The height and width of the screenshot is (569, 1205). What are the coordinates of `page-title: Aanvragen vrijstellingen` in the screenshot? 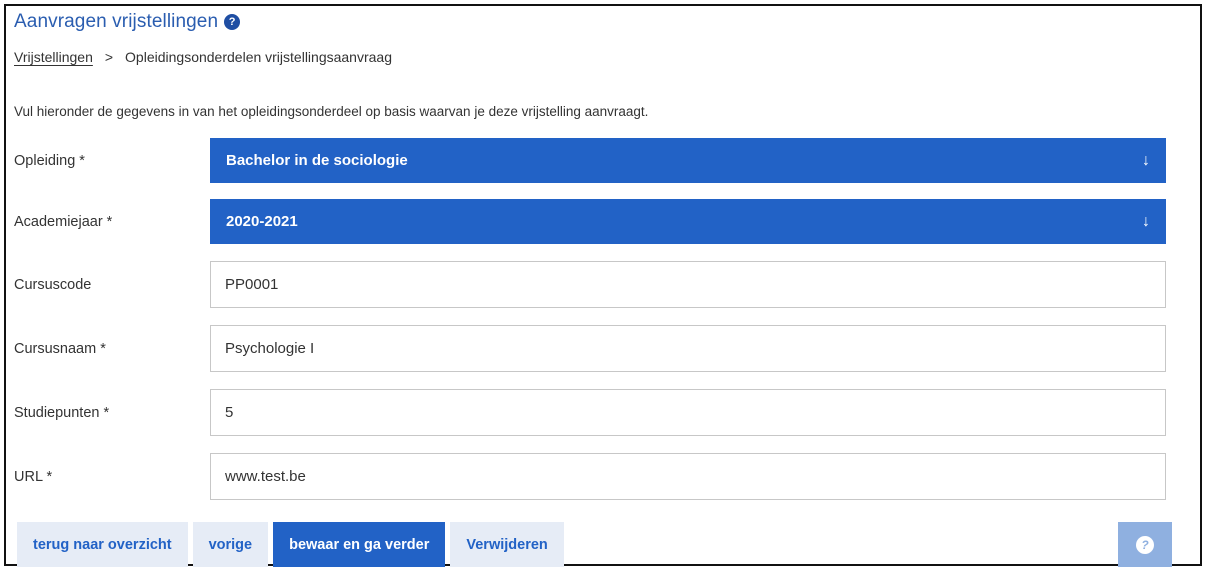 It's located at (116, 21).